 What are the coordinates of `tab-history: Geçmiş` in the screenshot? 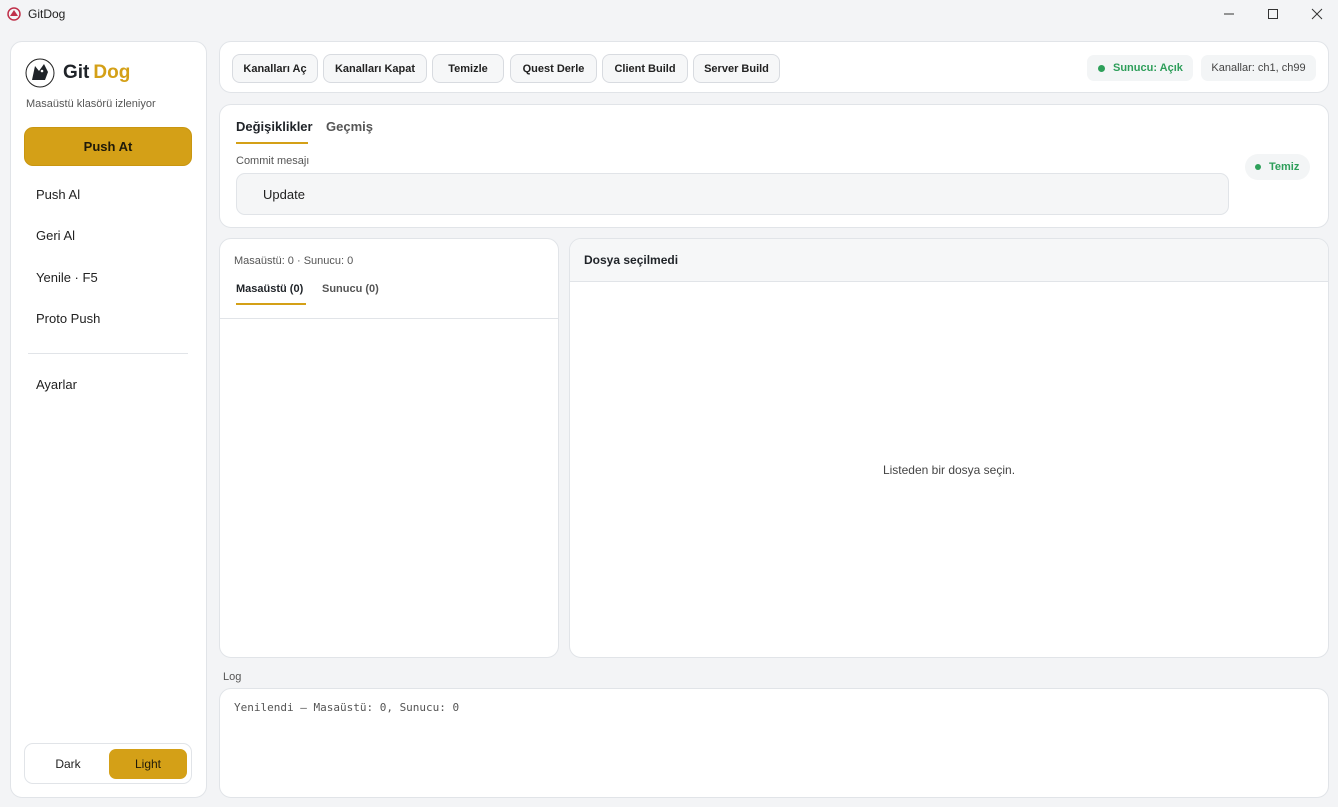 It's located at (349, 126).